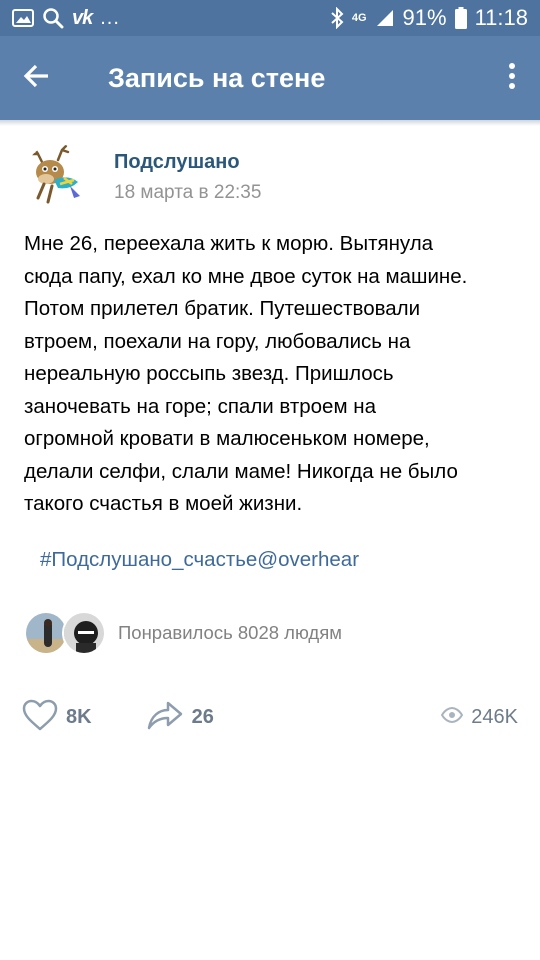 This screenshot has height=960, width=540. What do you see at coordinates (40, 717) in the screenshot?
I see `heart-icon` at bounding box center [40, 717].